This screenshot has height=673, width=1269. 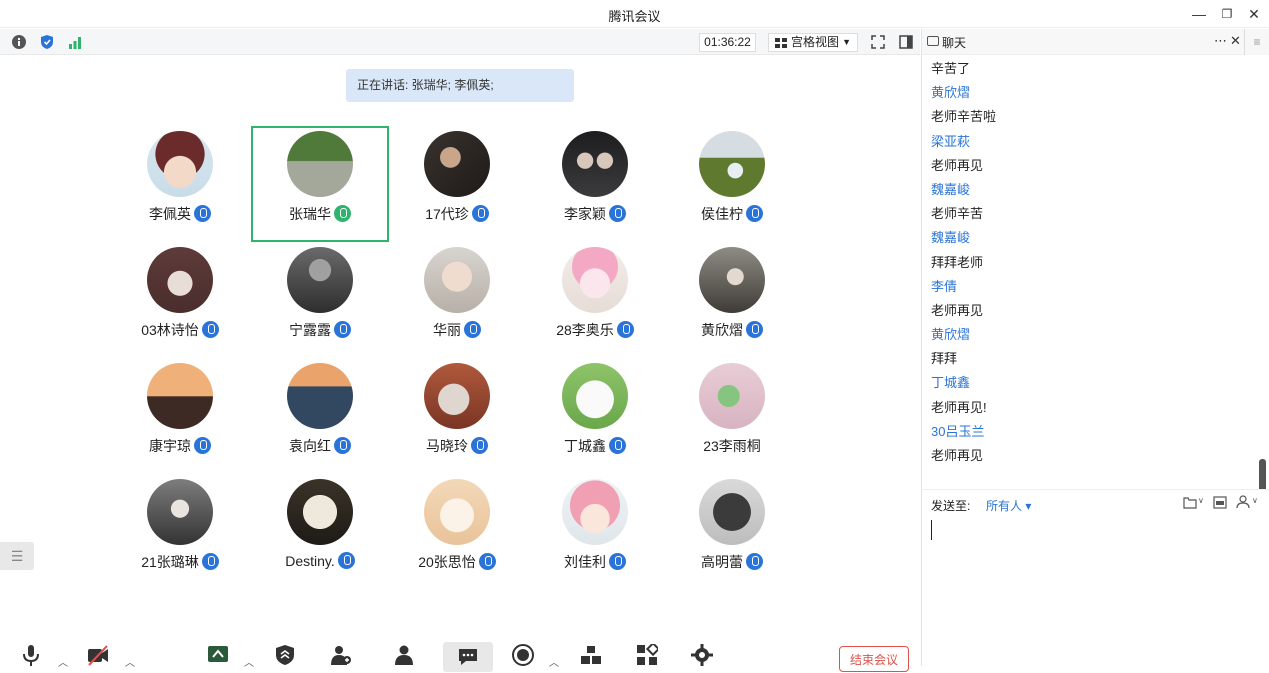 What do you see at coordinates (1227, 14) in the screenshot?
I see `restore-button: ❐` at bounding box center [1227, 14].